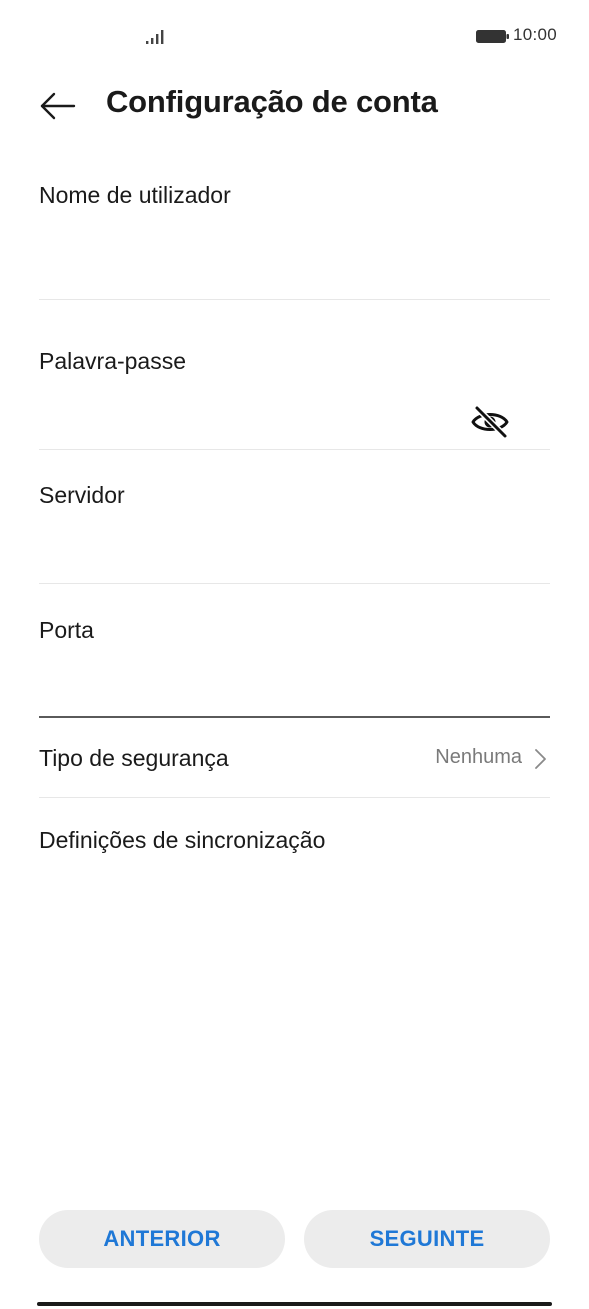 The width and height of the screenshot is (589, 1309). I want to click on back-button, so click(58, 106).